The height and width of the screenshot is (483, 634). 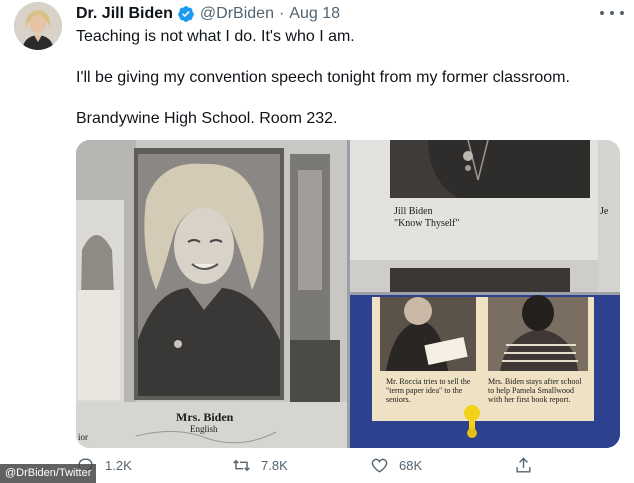 I want to click on more-options-icon, so click(x=612, y=13).